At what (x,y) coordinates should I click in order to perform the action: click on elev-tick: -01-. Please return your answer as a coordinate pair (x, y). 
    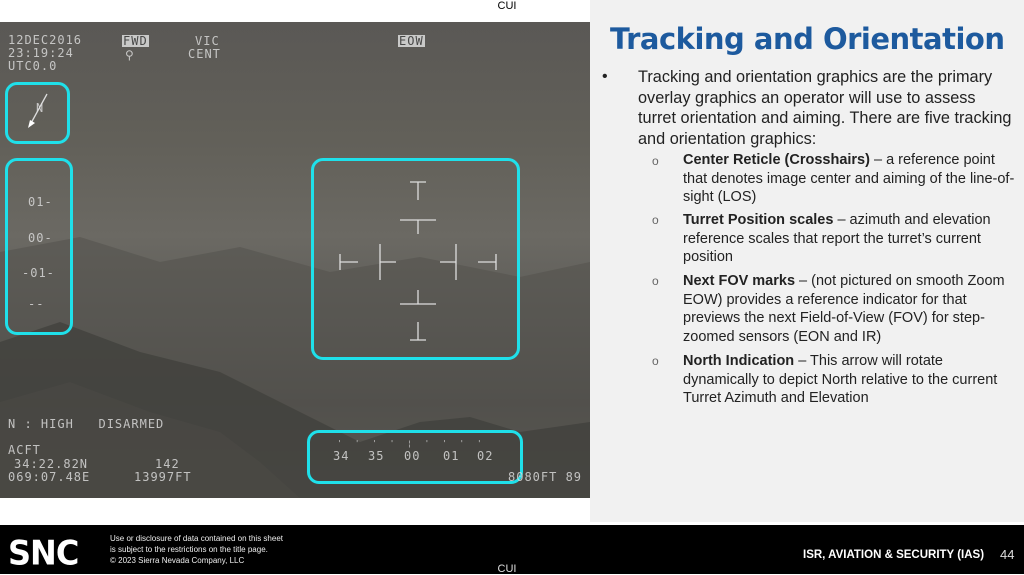
    Looking at the image, I should click on (38, 273).